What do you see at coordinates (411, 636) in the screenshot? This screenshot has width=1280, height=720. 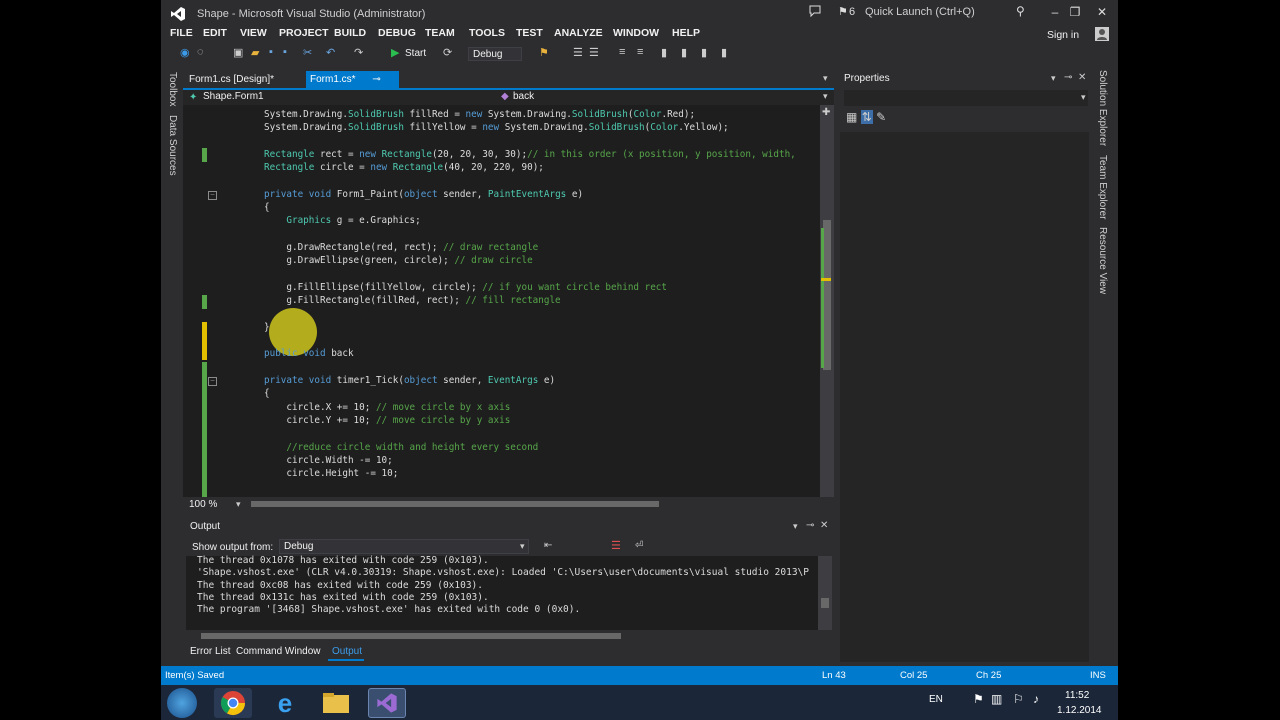 I see `output-hscroll-thumb` at bounding box center [411, 636].